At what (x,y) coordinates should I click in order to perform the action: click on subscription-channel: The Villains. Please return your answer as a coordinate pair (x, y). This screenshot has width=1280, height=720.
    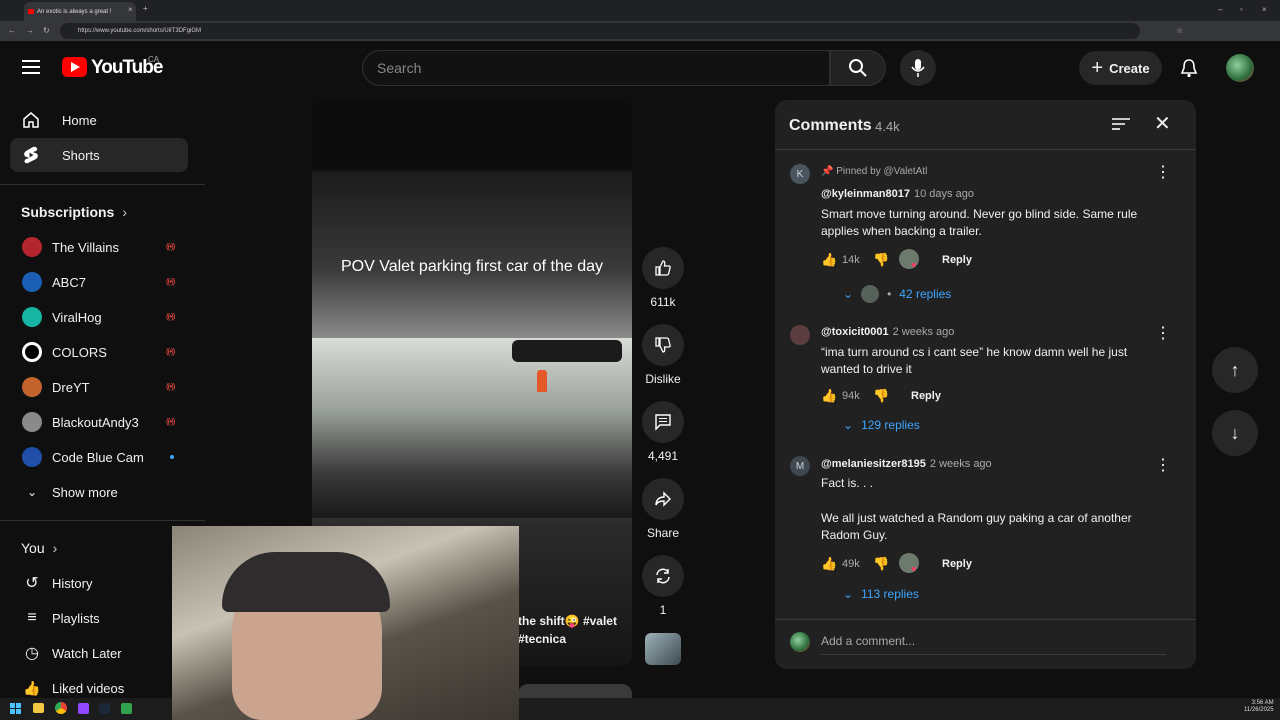
    Looking at the image, I should click on (102, 247).